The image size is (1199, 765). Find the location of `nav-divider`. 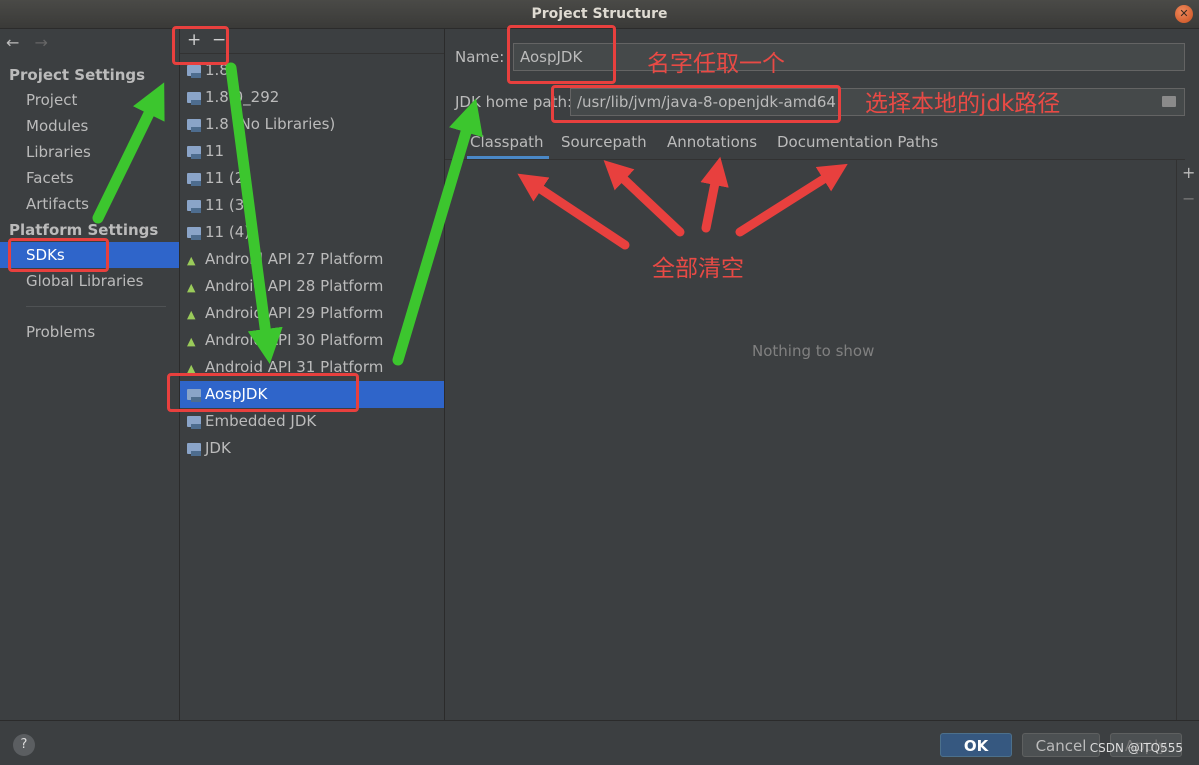

nav-divider is located at coordinates (96, 306).